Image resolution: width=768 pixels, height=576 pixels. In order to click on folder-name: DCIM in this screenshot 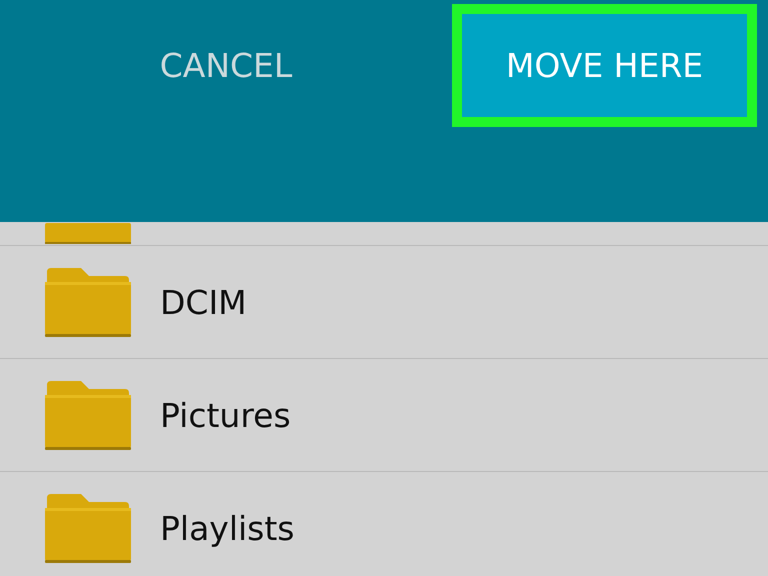, I will do `click(203, 302)`.